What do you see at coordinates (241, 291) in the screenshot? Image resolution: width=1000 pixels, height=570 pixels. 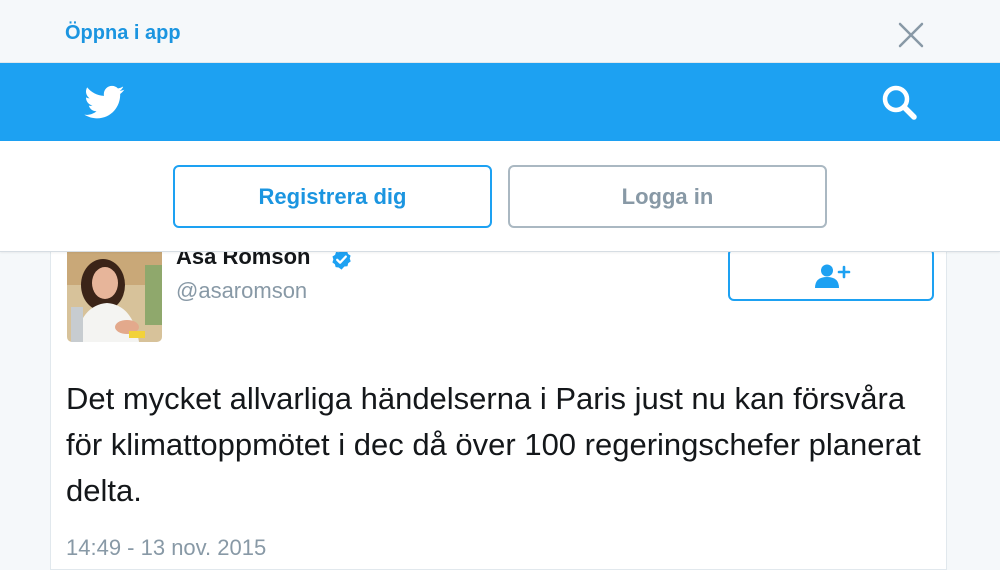 I see `author-handle: @asaromson` at bounding box center [241, 291].